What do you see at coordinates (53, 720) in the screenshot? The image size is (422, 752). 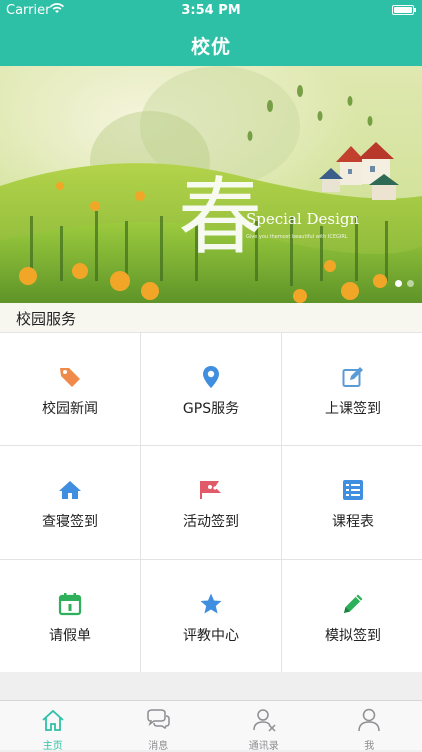 I see `home-tab-icon` at bounding box center [53, 720].